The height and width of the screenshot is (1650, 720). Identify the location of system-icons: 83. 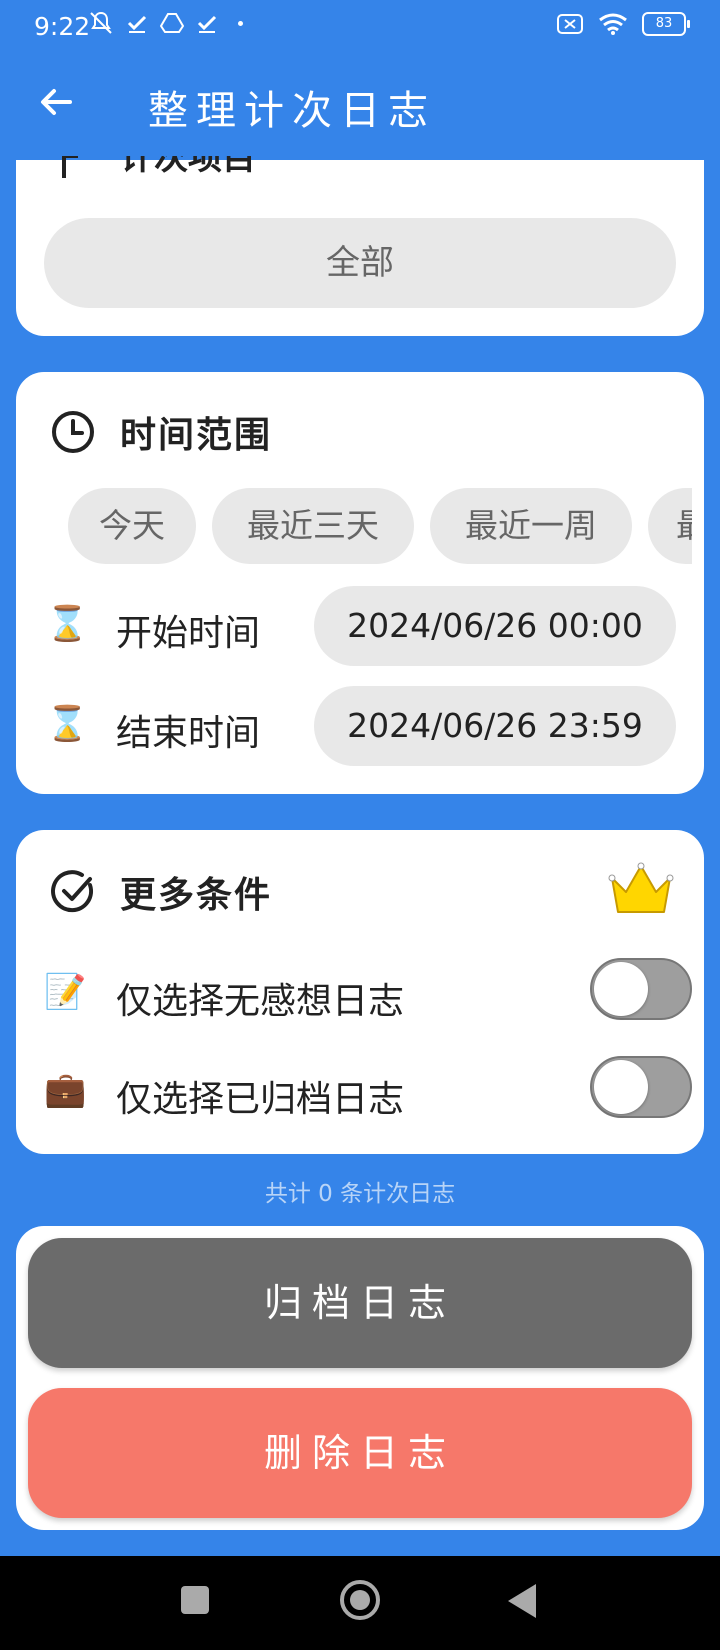
(623, 24).